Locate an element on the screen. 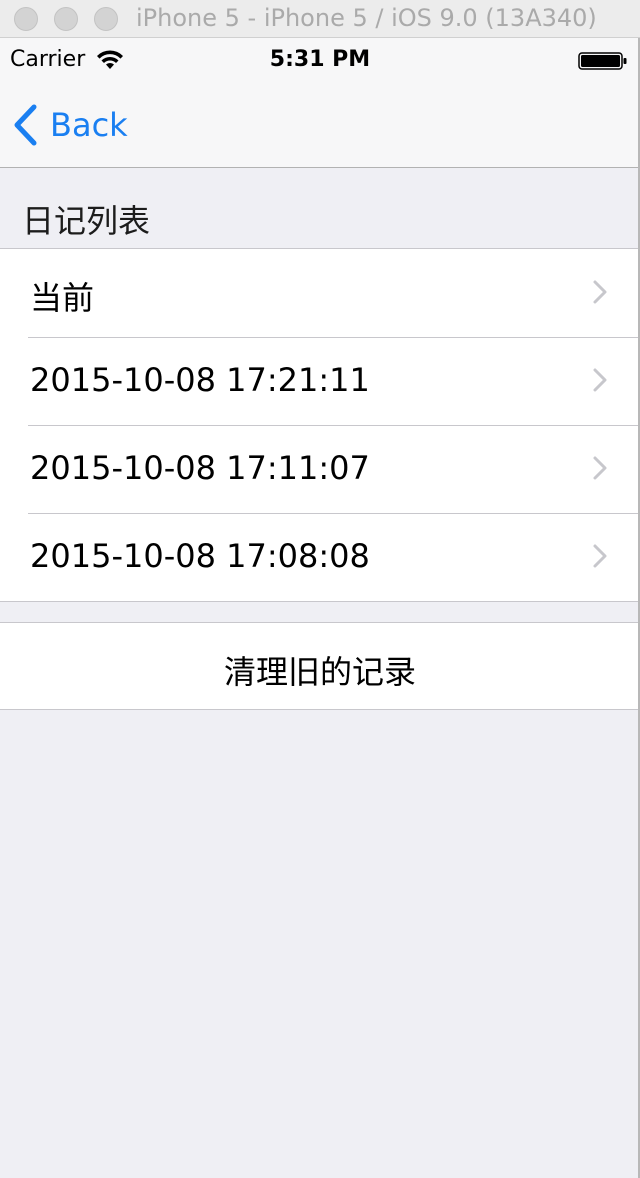 Image resolution: width=640 pixels, height=1178 pixels. close-window-button is located at coordinates (26, 19).